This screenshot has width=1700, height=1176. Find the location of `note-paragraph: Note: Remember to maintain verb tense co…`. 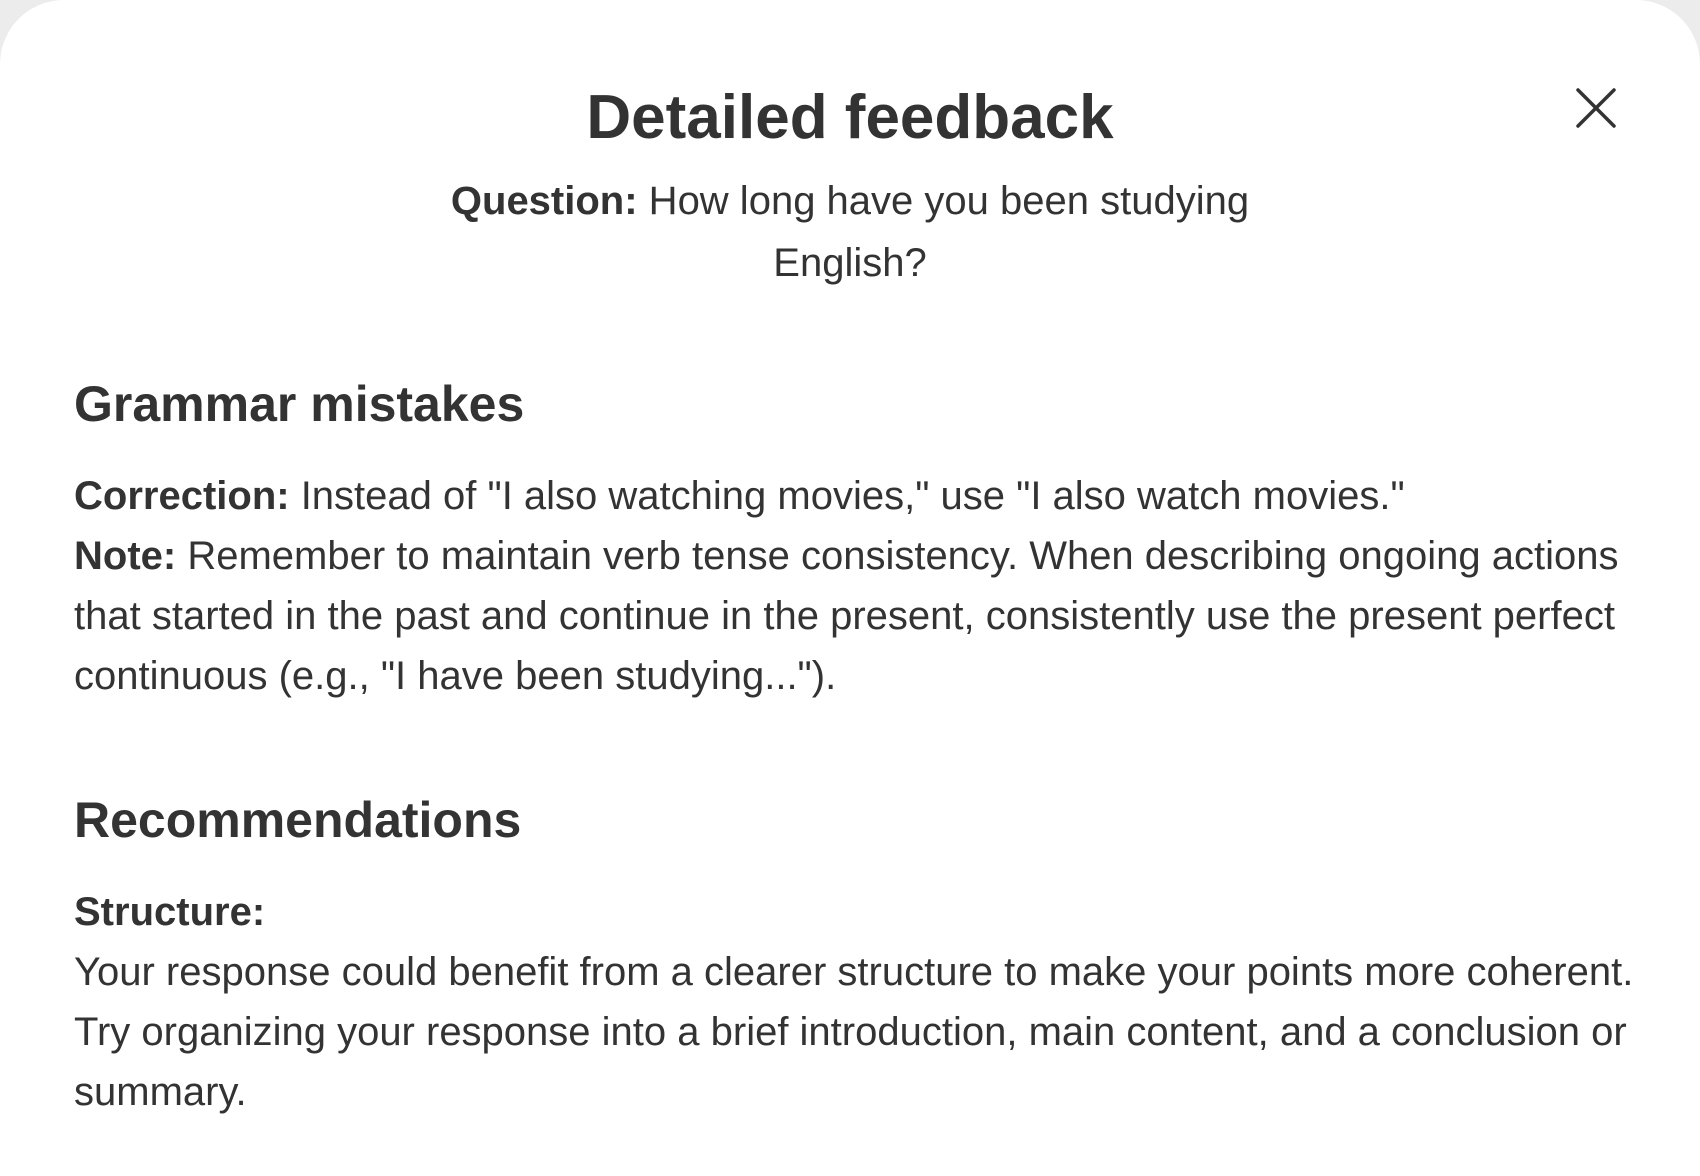

note-paragraph: Note: Remember to maintain verb tense co… is located at coordinates (854, 616).